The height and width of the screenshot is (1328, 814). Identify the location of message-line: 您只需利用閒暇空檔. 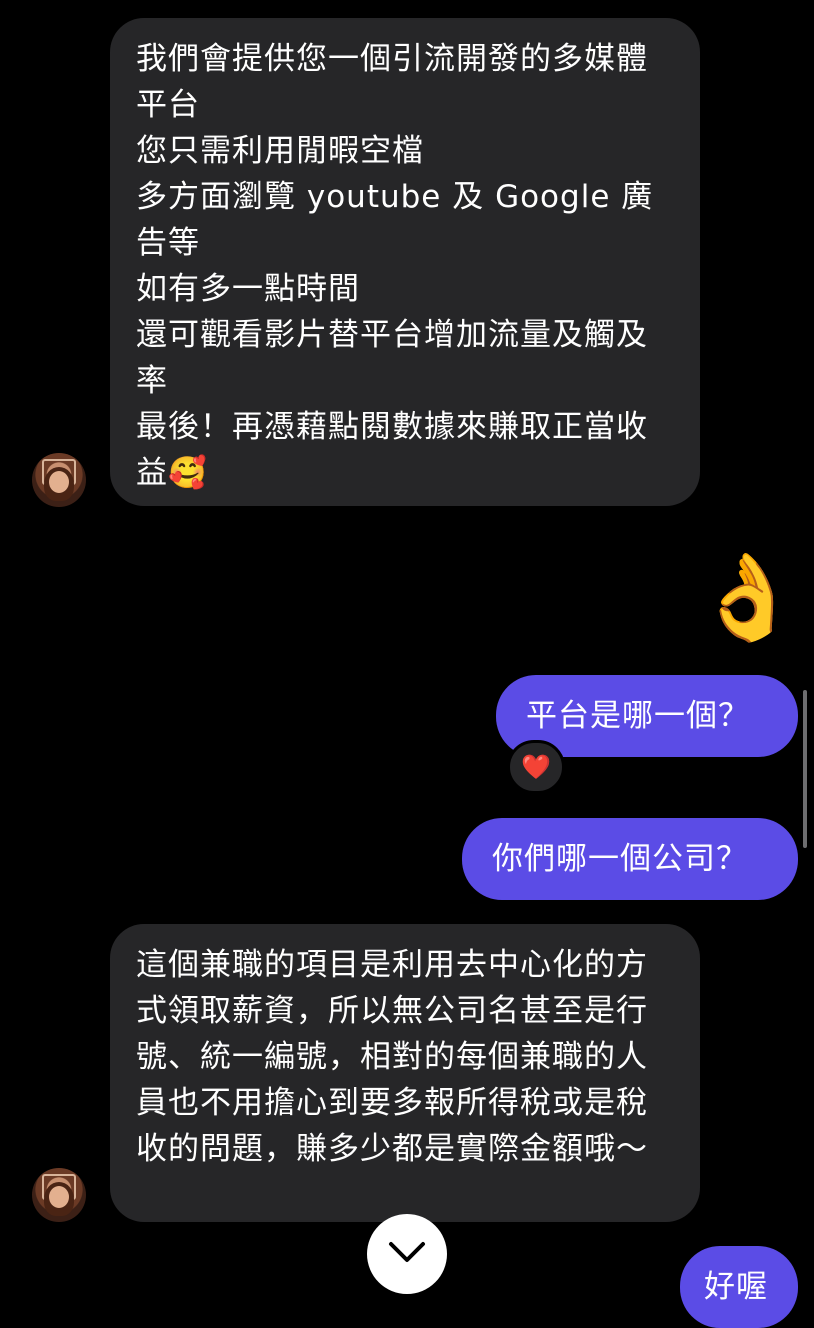
(280, 151).